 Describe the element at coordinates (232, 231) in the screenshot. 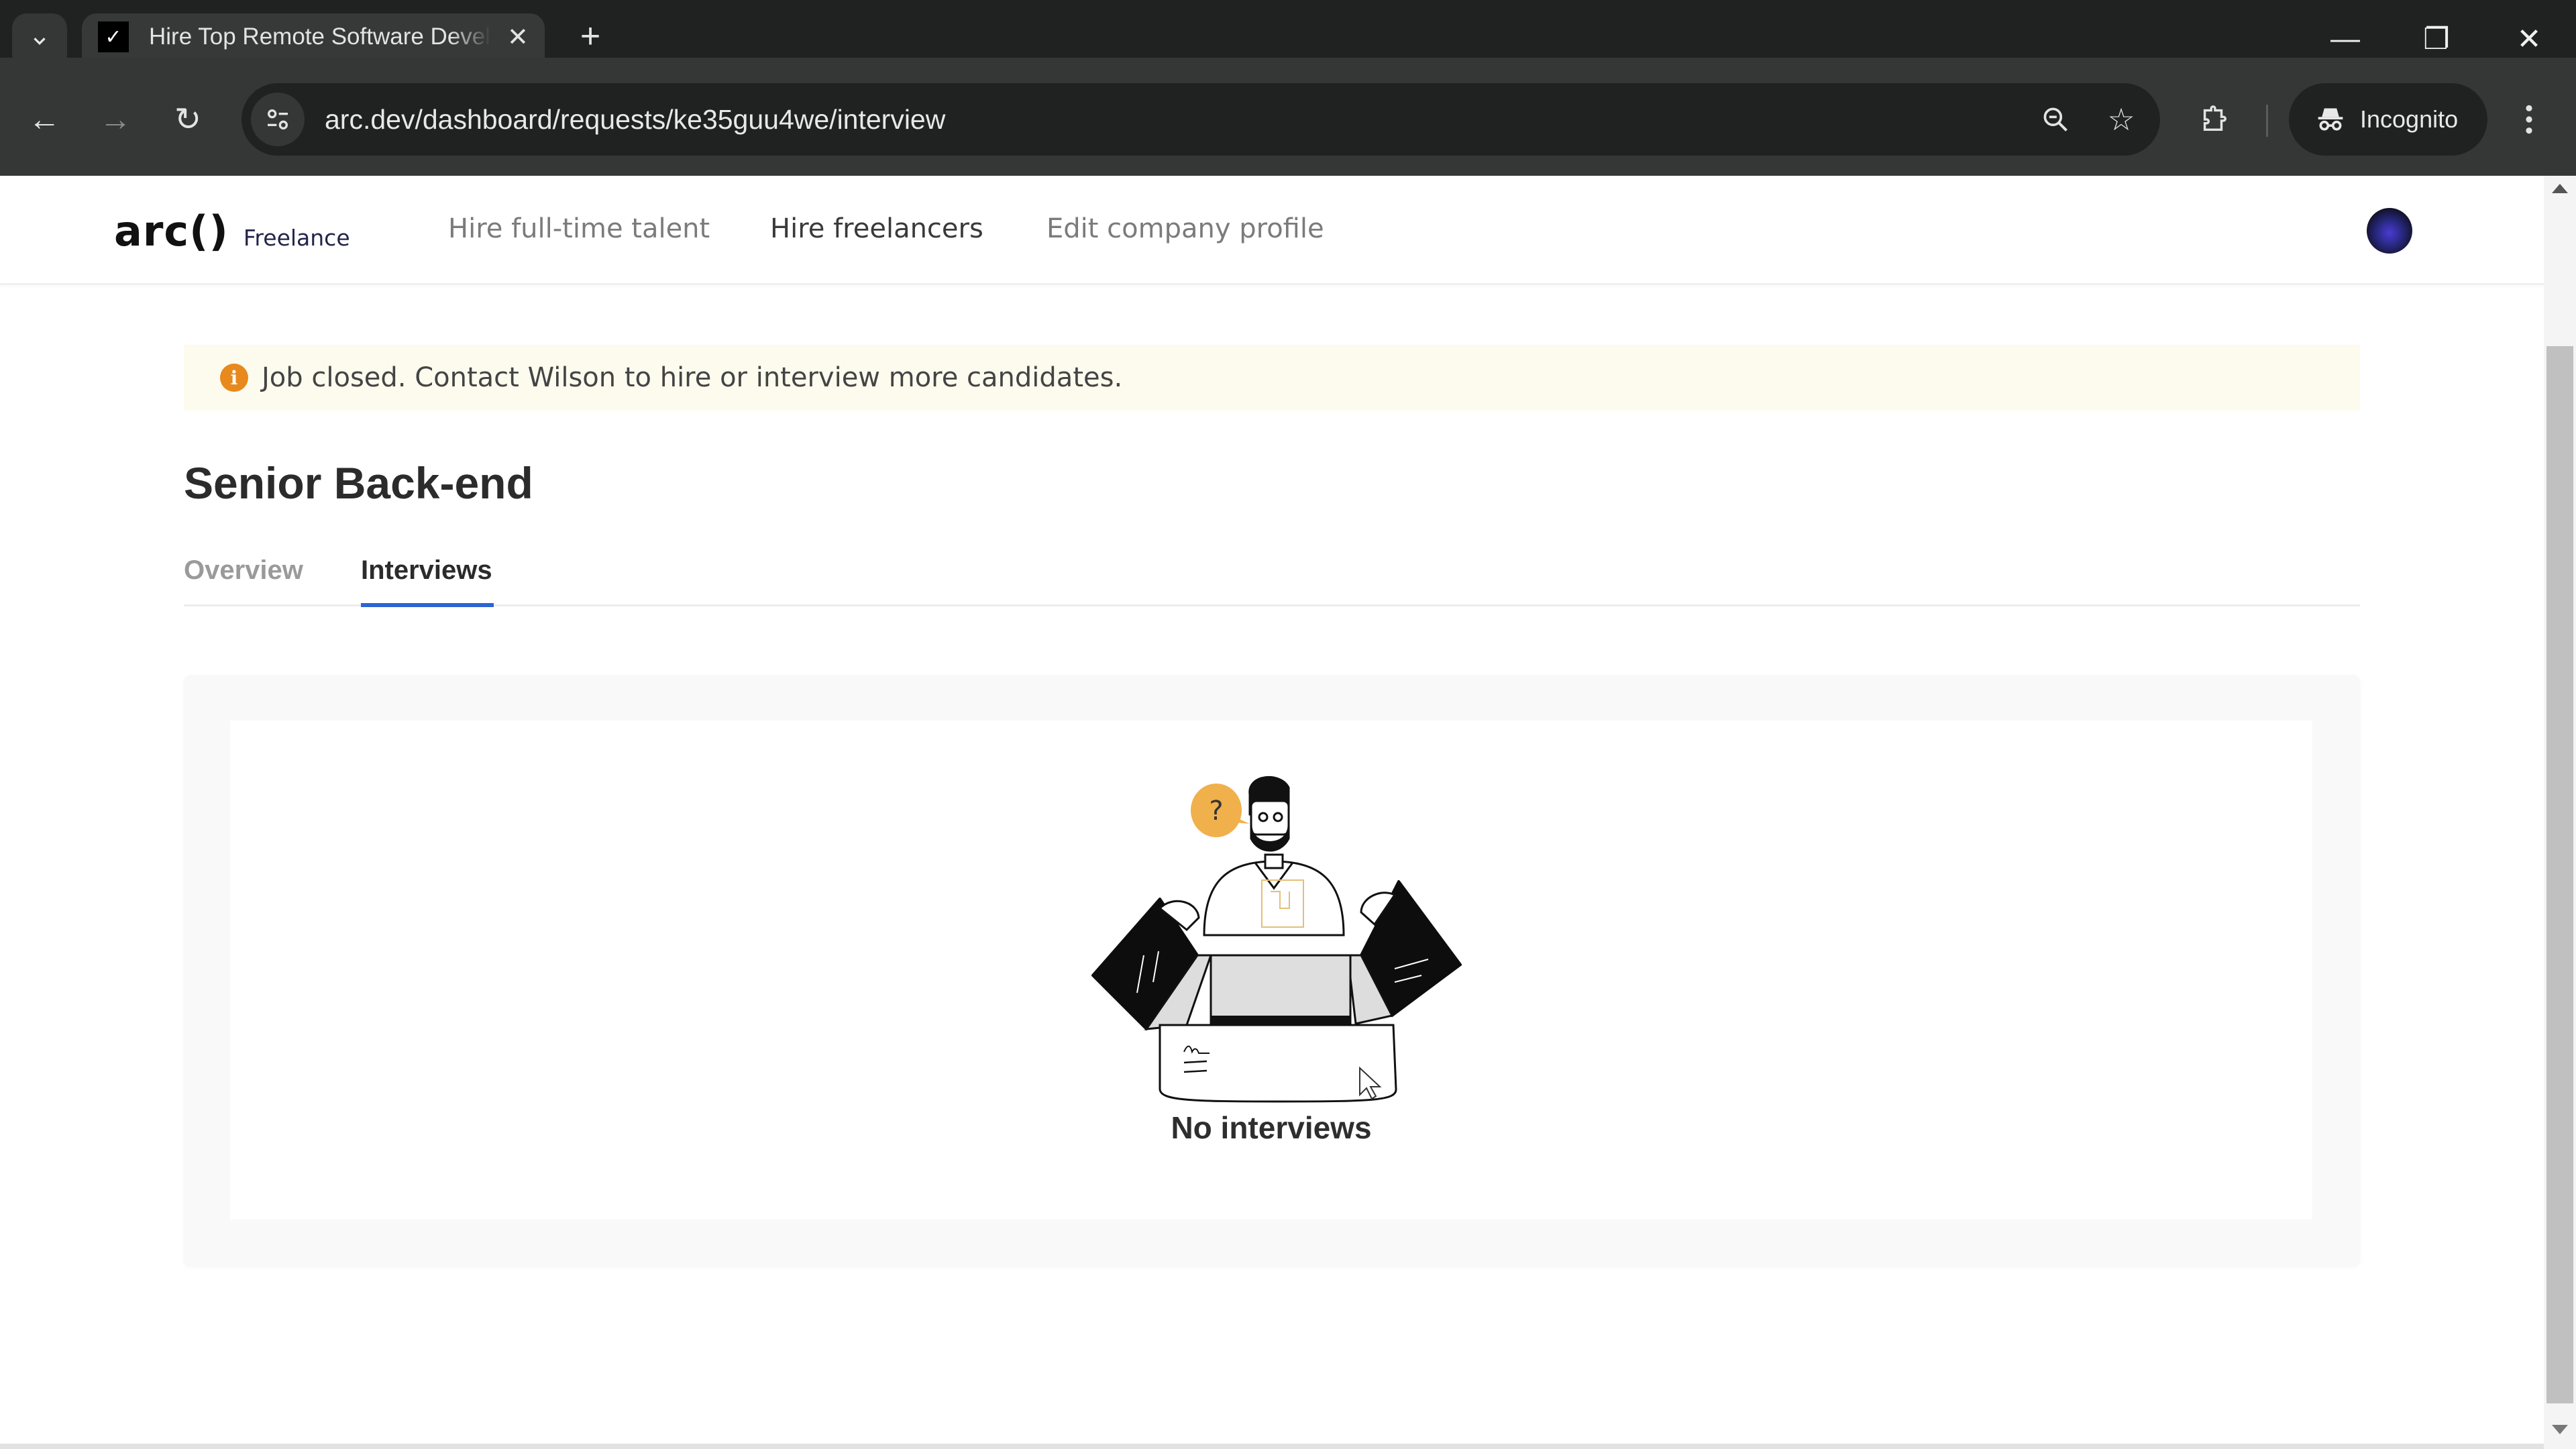

I see `arc-logo: arc() Freelance` at that location.